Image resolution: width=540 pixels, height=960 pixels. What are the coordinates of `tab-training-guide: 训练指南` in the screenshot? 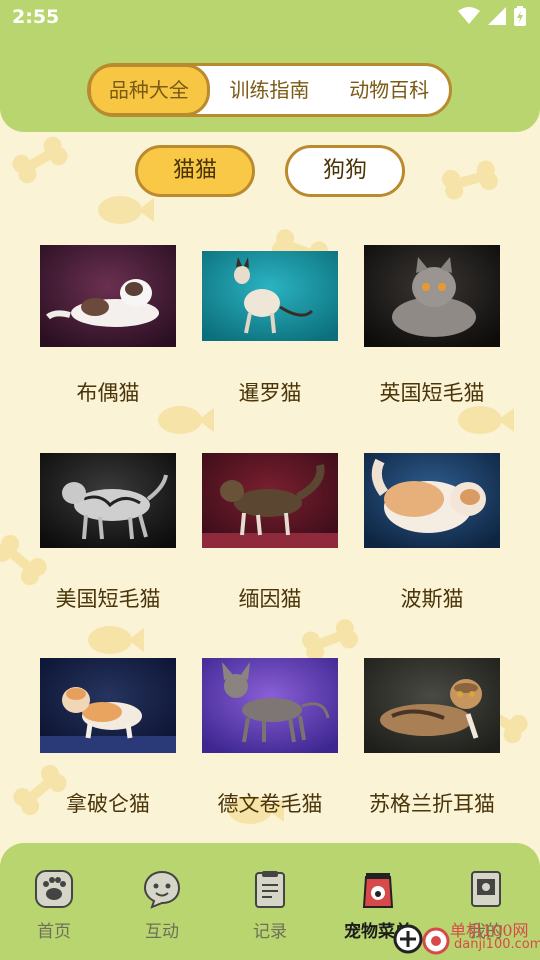 It's located at (270, 90).